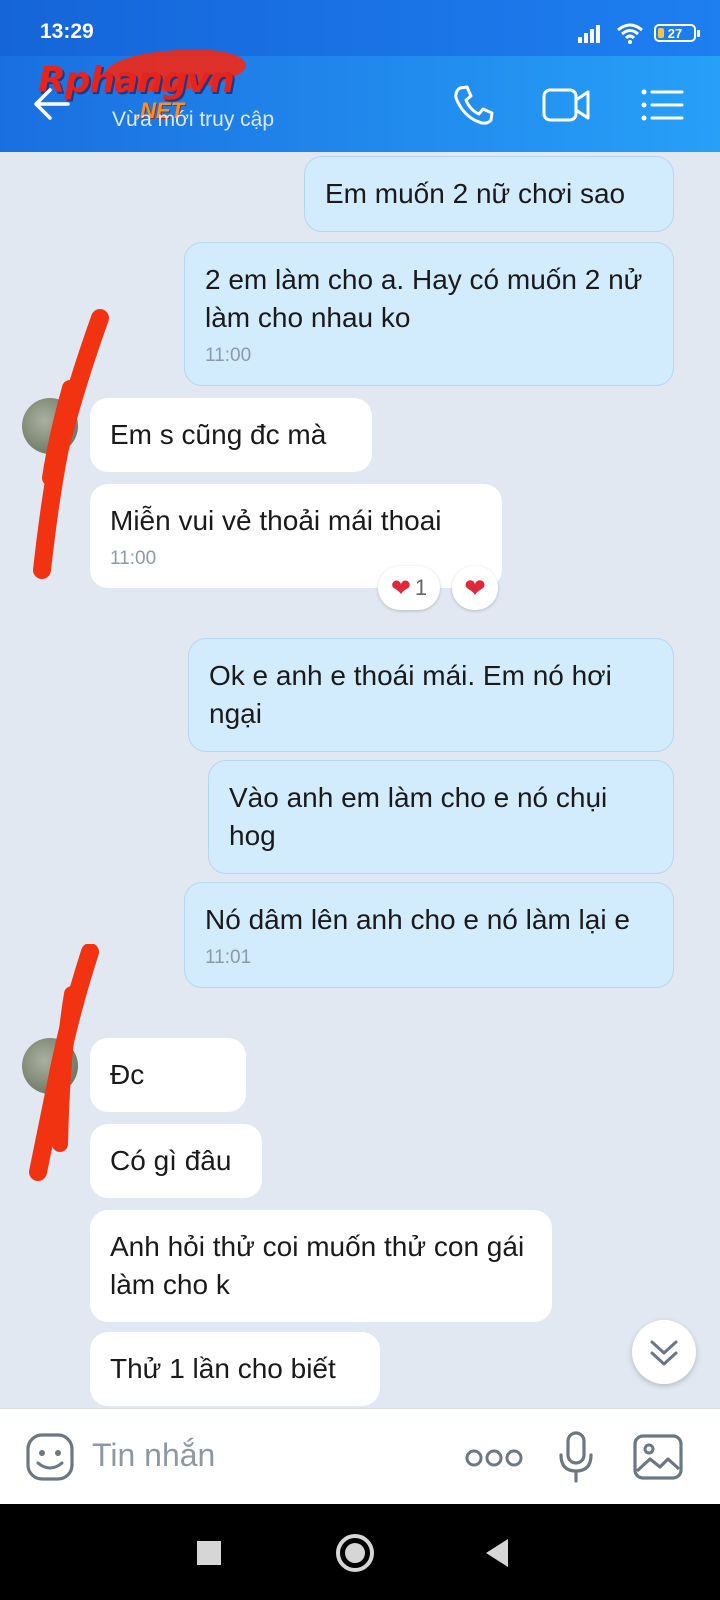 Image resolution: width=720 pixels, height=1600 pixels. I want to click on message-bubble-received: Có gì đâu, so click(176, 1161).